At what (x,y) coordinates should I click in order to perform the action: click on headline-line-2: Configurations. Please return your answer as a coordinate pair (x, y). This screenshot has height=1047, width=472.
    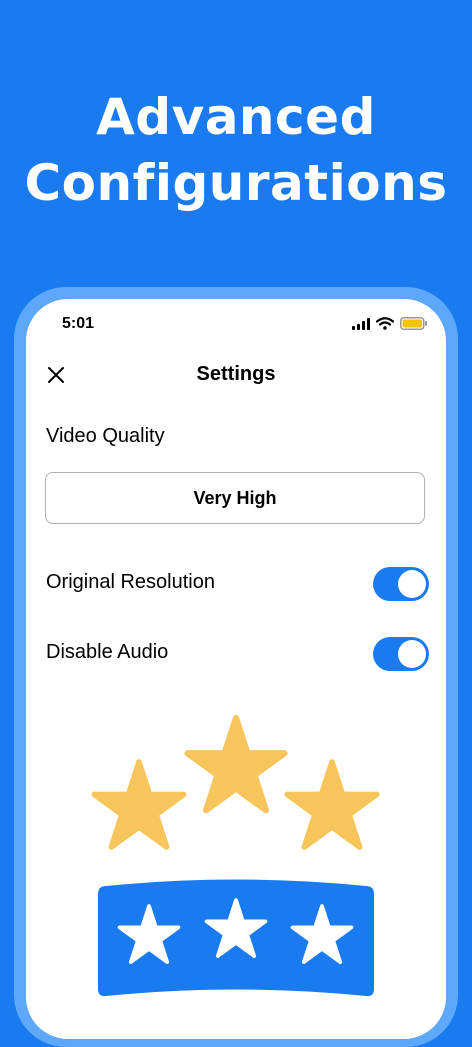
    Looking at the image, I should click on (236, 183).